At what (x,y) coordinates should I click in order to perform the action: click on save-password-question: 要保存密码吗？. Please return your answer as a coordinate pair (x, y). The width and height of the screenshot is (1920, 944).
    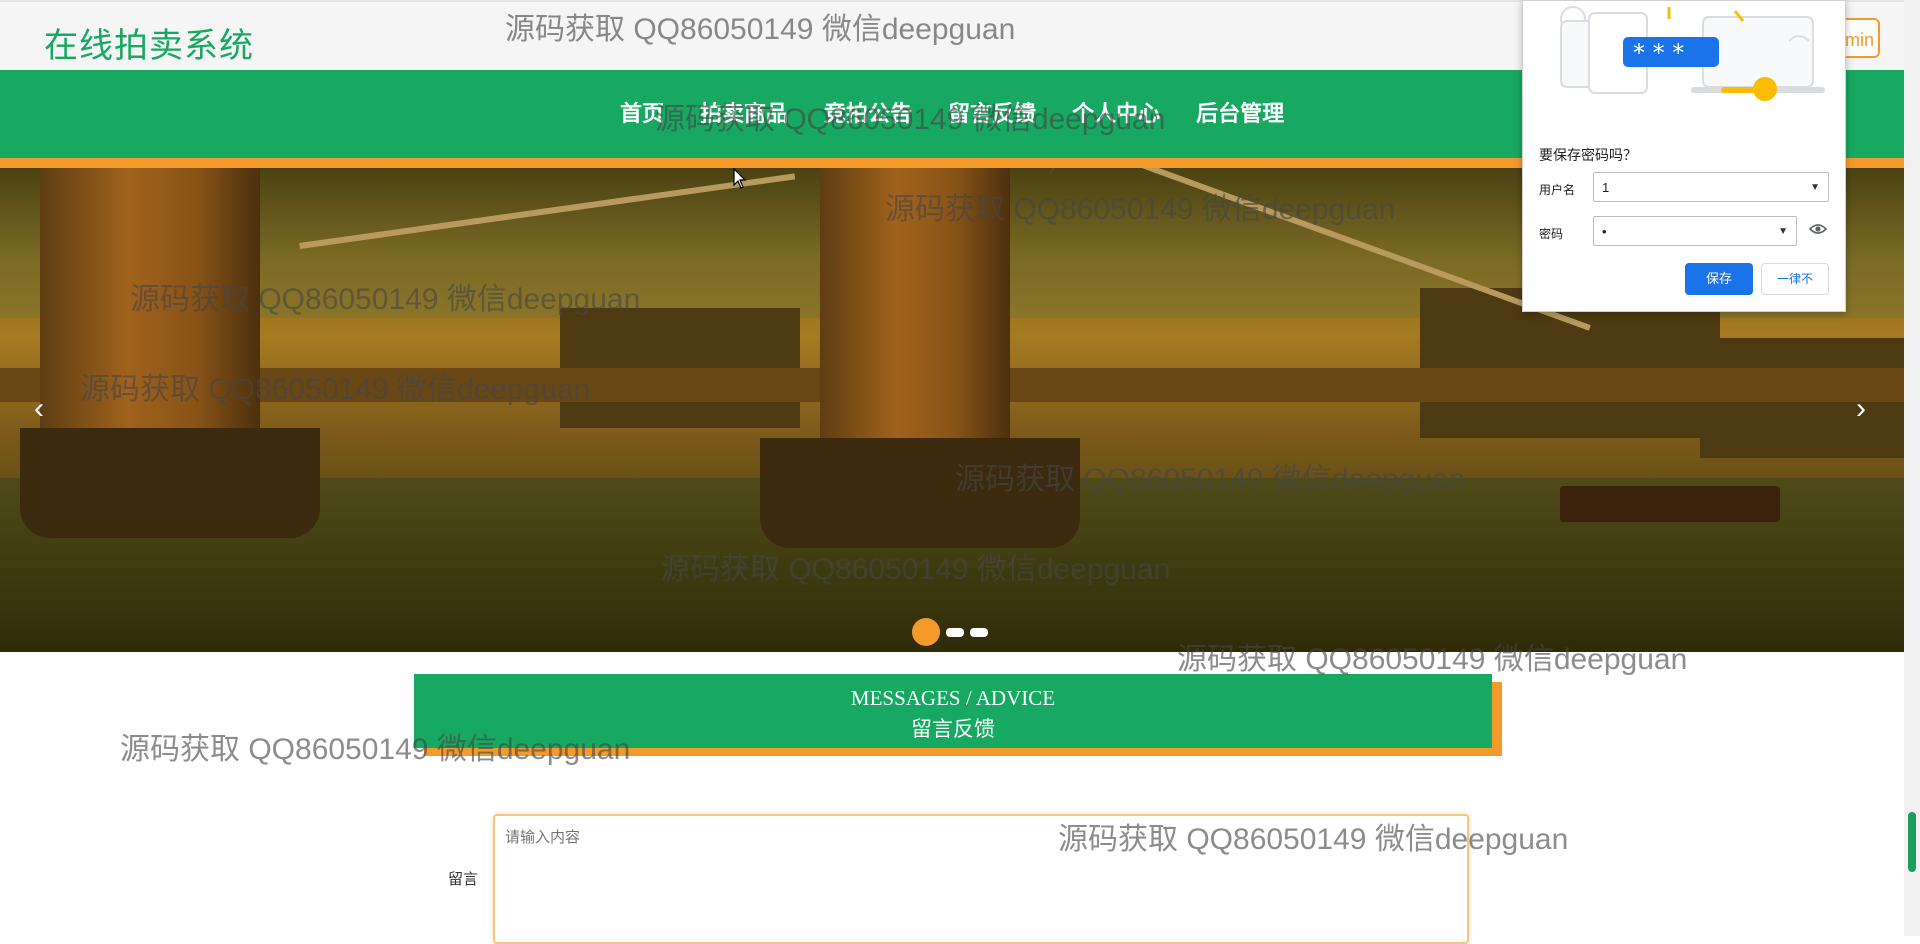
    Looking at the image, I should click on (1588, 155).